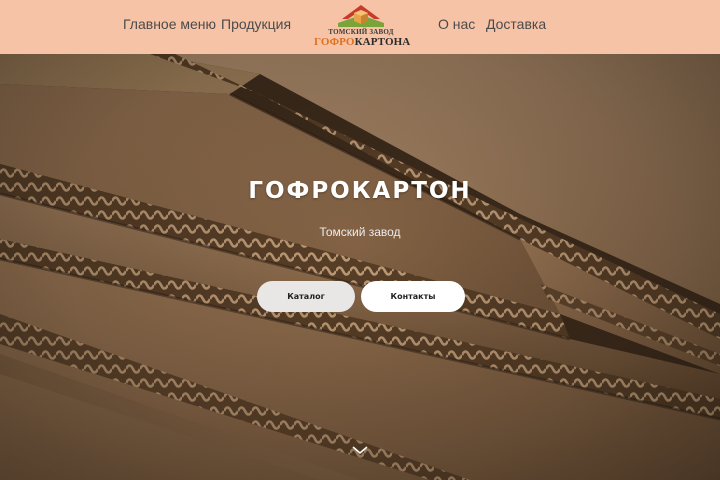  What do you see at coordinates (256, 24) in the screenshot?
I see `nav-products: Продукция` at bounding box center [256, 24].